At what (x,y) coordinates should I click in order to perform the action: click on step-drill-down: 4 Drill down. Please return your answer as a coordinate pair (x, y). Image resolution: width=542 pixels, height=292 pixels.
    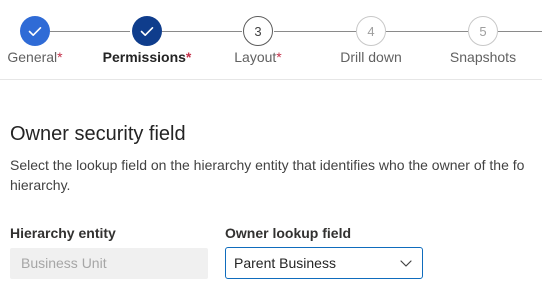
    Looking at the image, I should click on (371, 41).